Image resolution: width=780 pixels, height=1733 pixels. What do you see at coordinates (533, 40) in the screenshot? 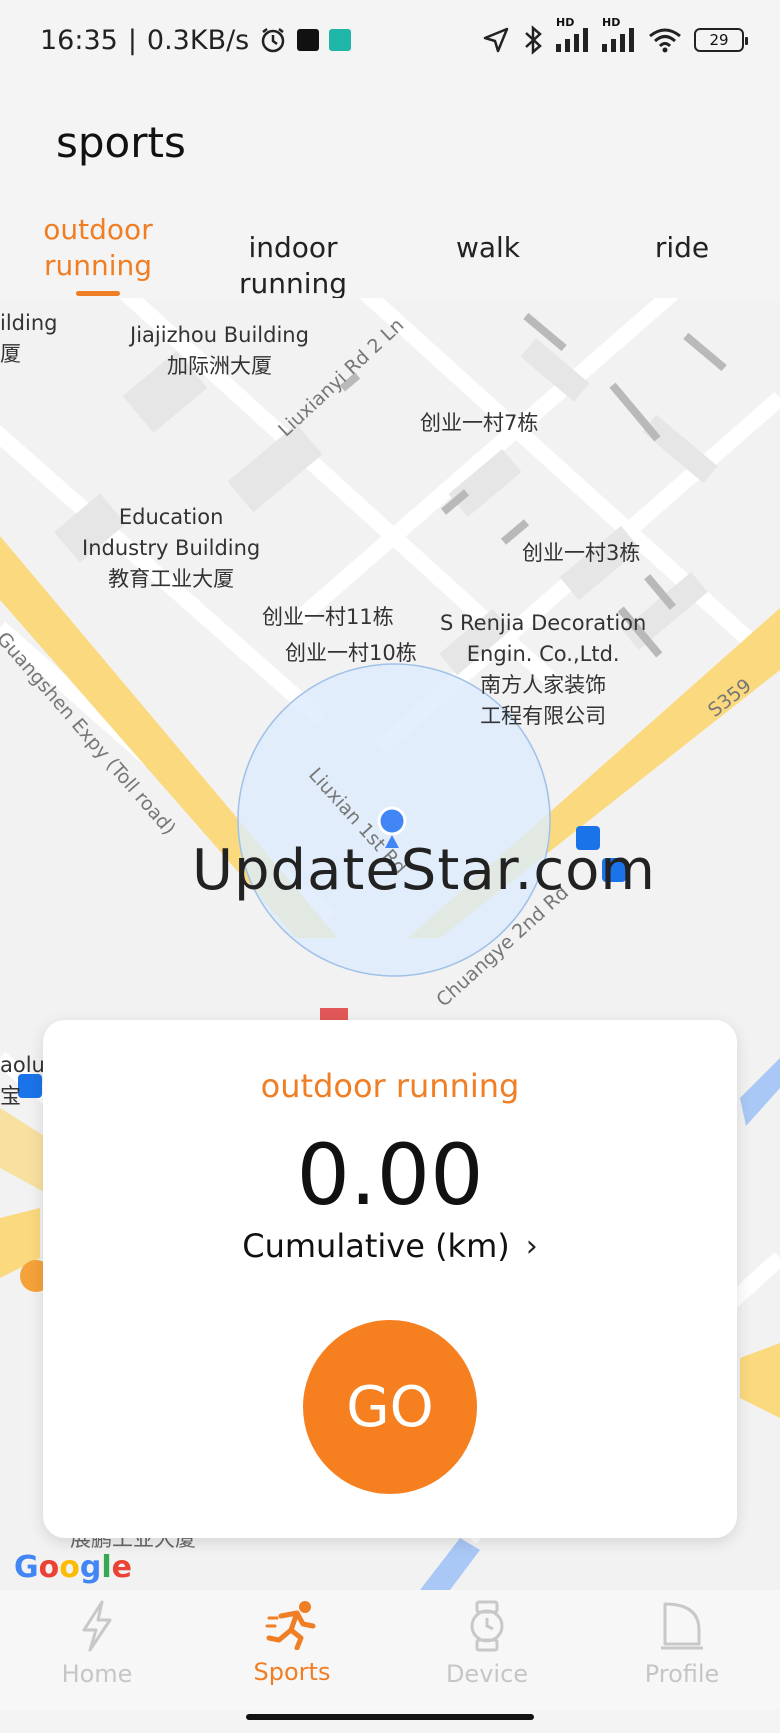
I see `bluetooth-icon` at bounding box center [533, 40].